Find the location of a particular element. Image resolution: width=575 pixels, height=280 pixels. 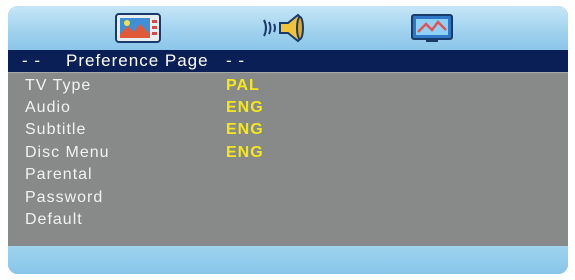

section-header: - - Preference Page - - is located at coordinates (288, 61).